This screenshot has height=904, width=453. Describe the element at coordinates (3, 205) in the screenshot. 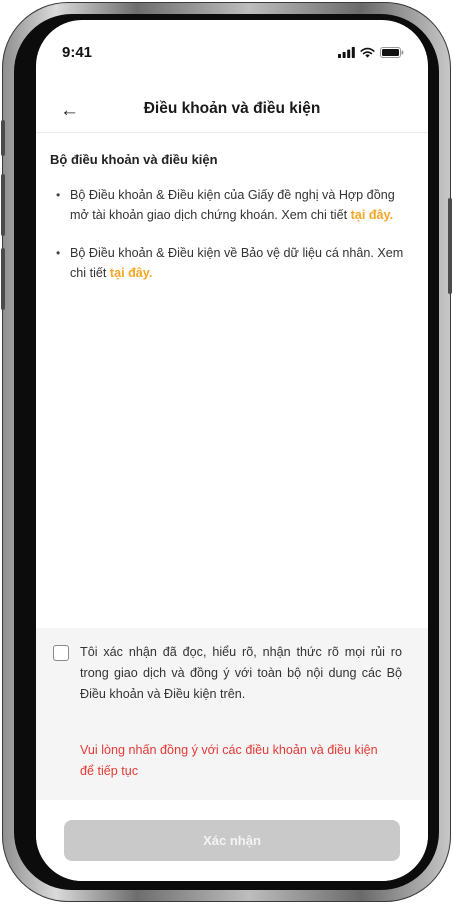

I see `side-button-volume-up` at that location.